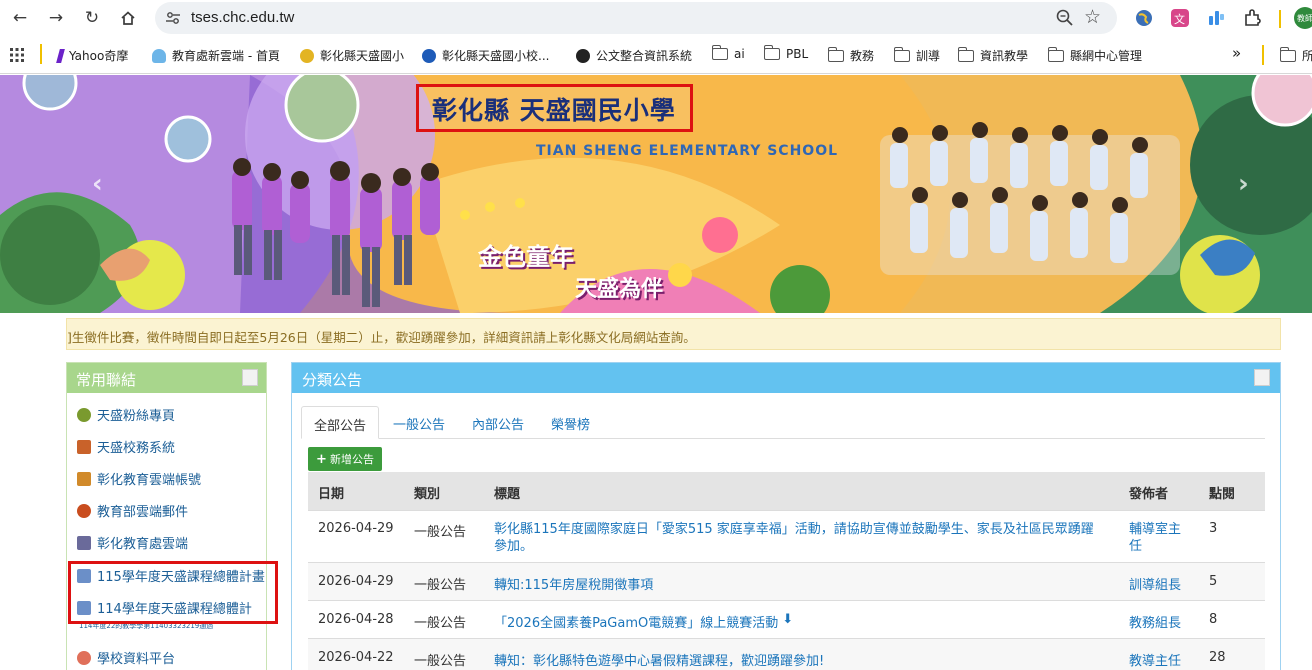  What do you see at coordinates (128, 18) in the screenshot?
I see `home-icon` at bounding box center [128, 18].